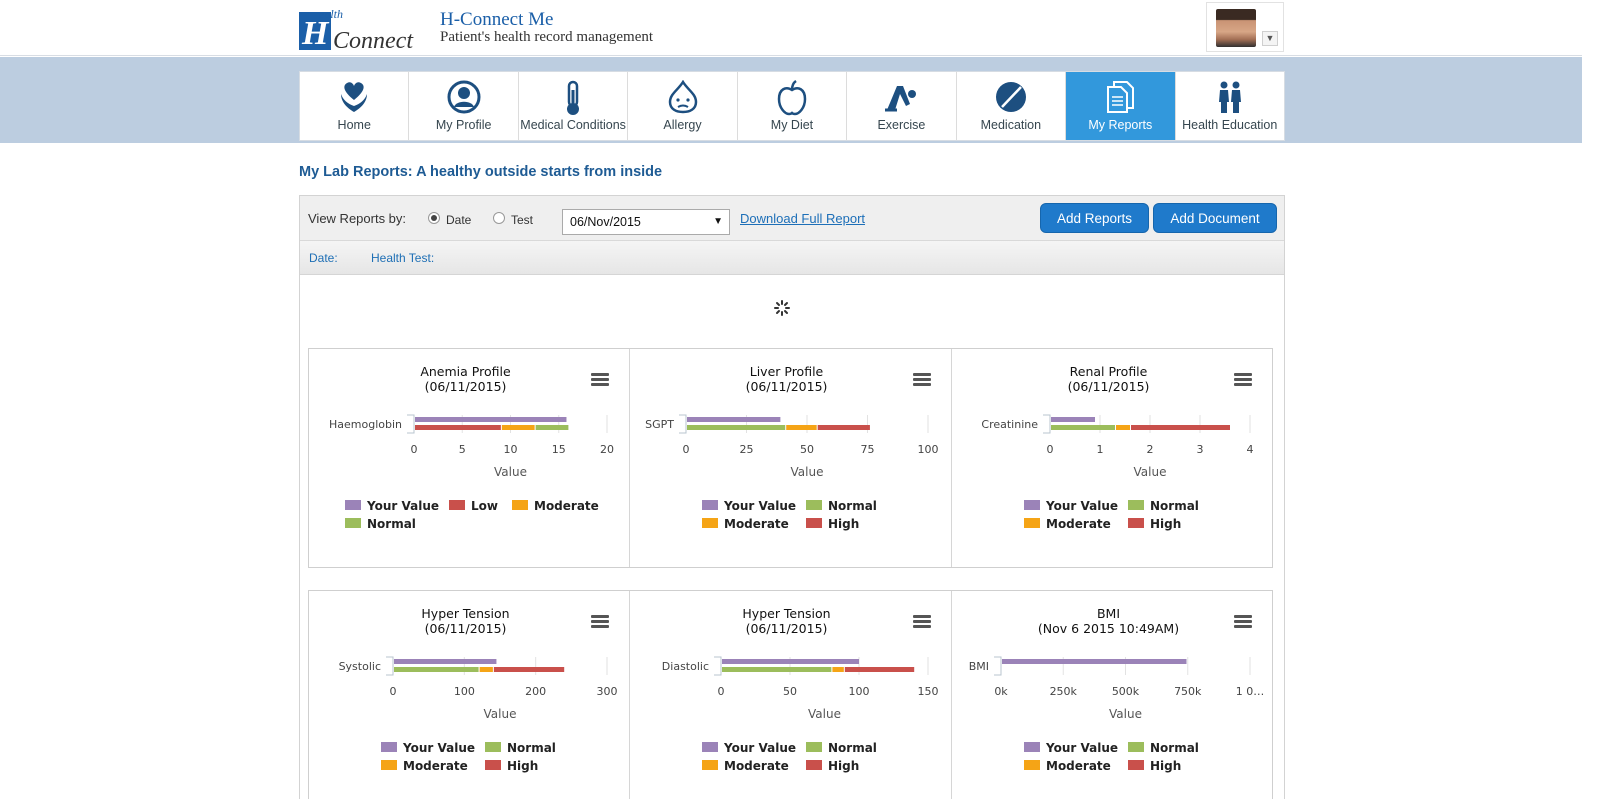 The width and height of the screenshot is (1600, 799). Describe the element at coordinates (1121, 97) in the screenshot. I see `report-document-icon` at that location.